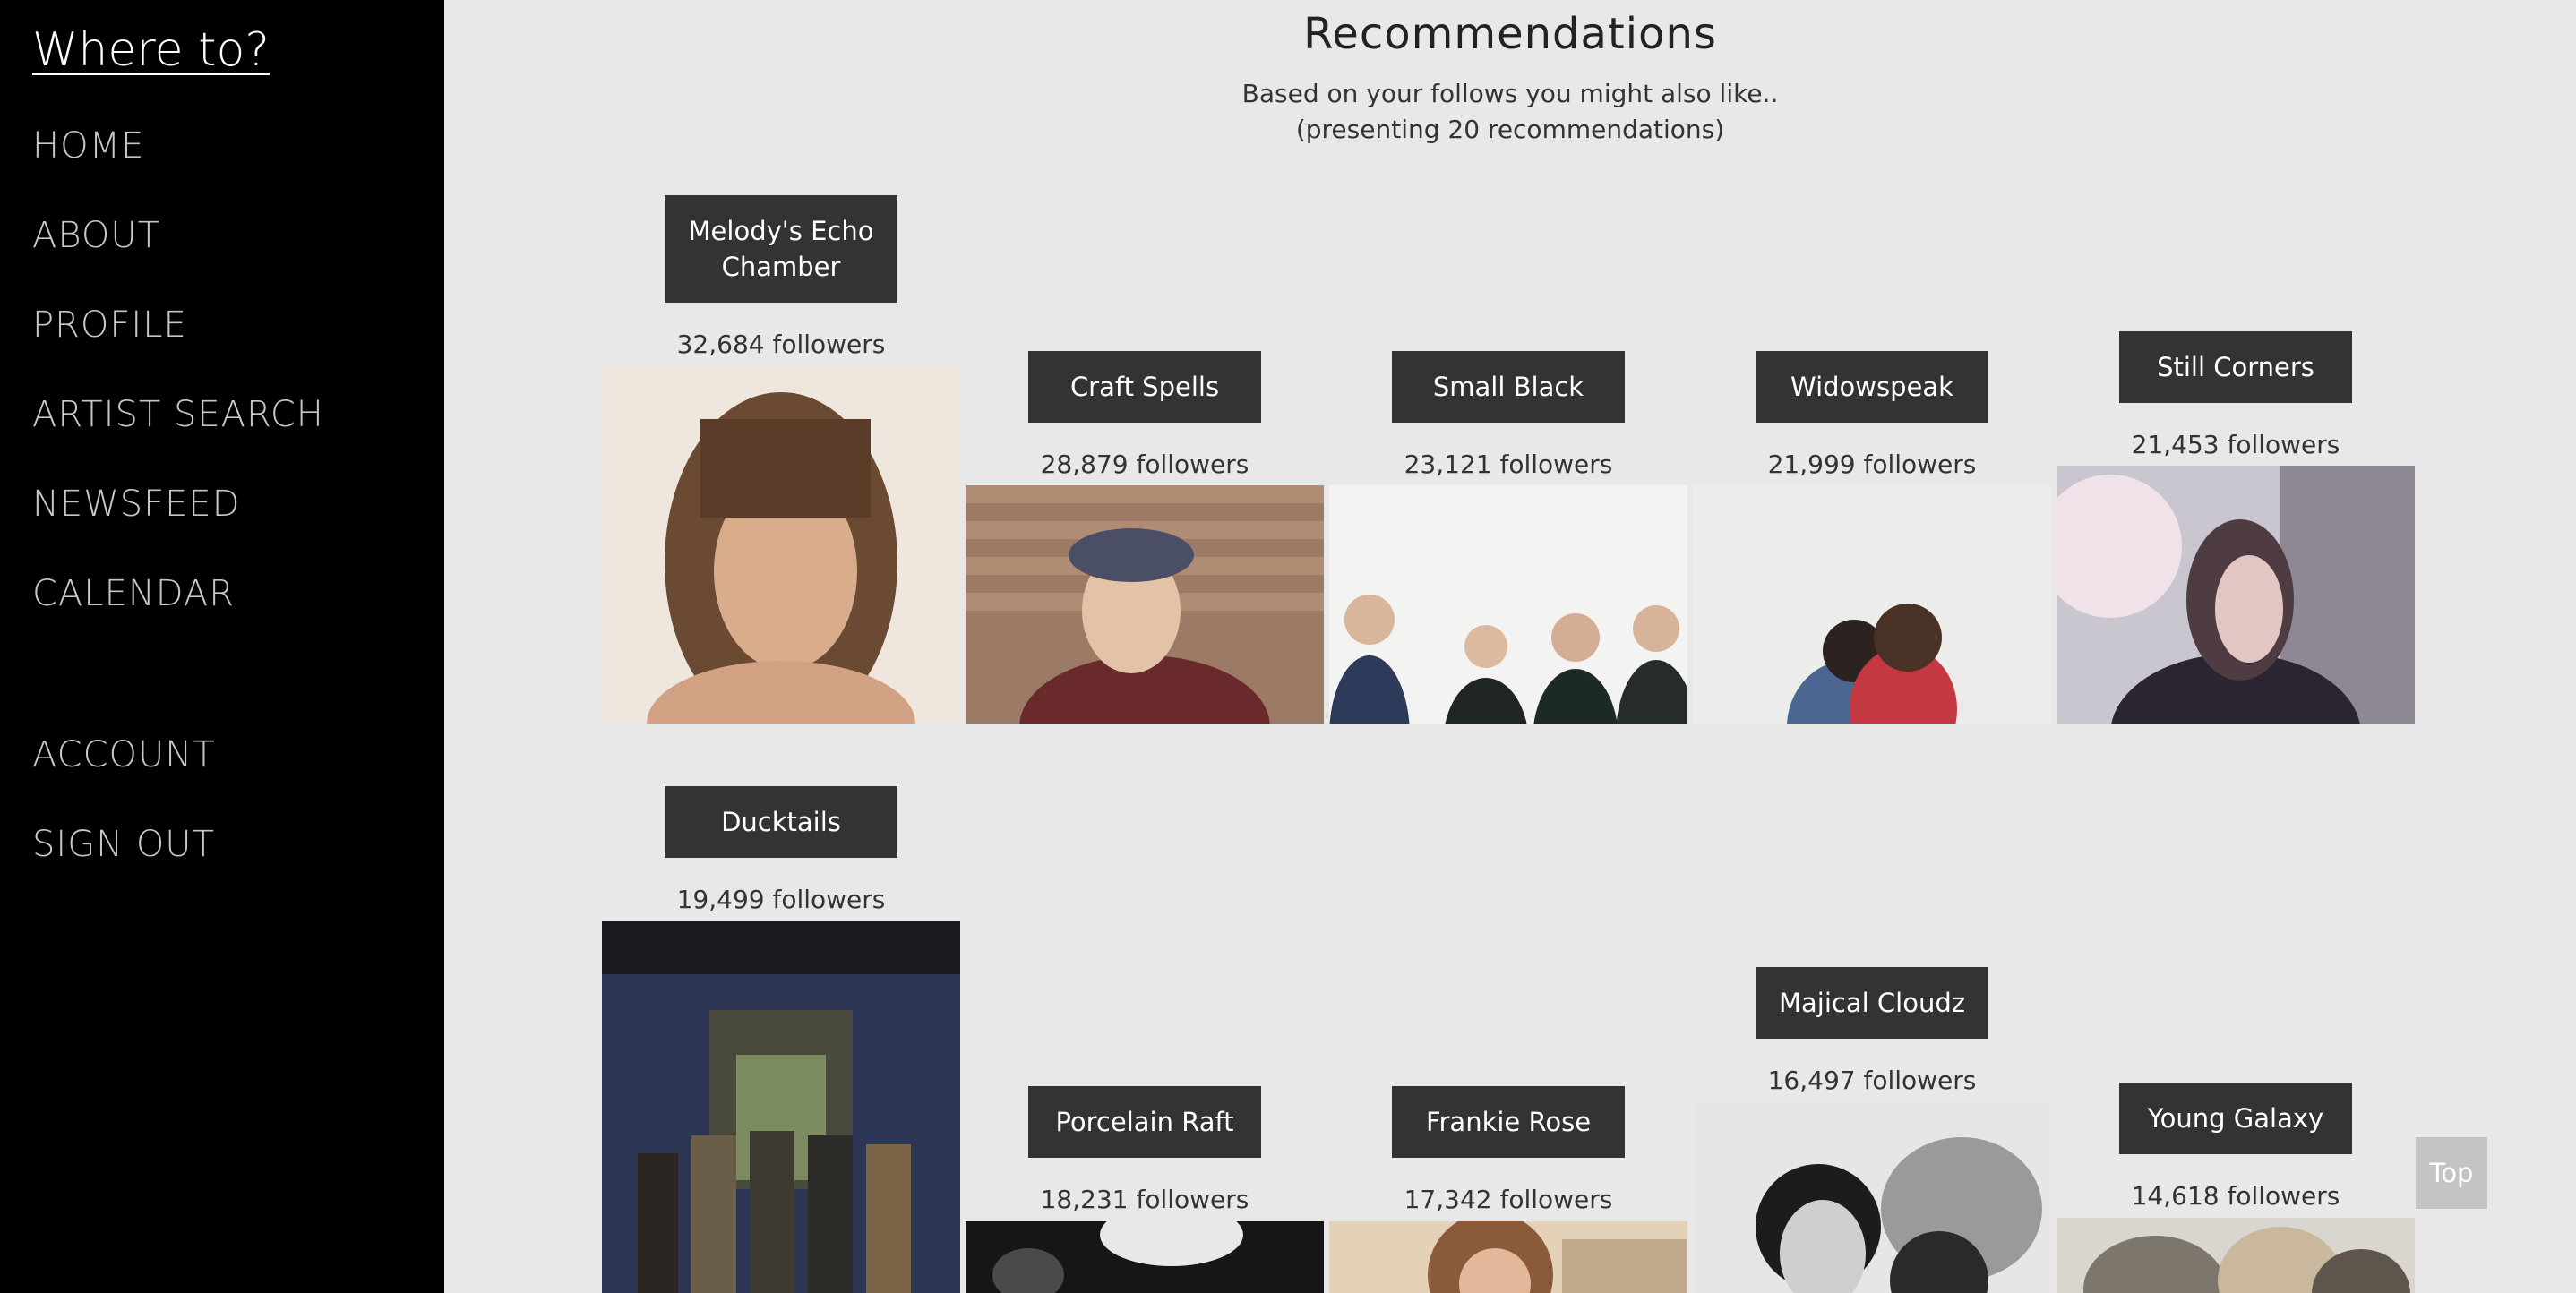  What do you see at coordinates (88, 146) in the screenshot?
I see `nav-home: HOME` at bounding box center [88, 146].